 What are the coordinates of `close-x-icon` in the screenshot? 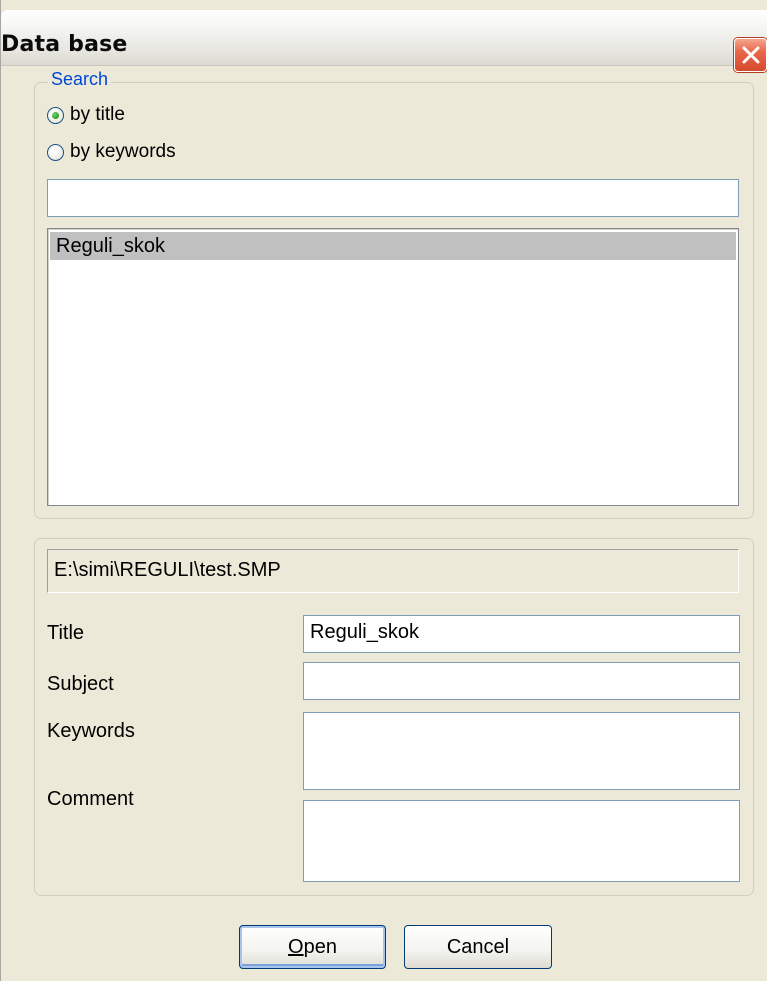 It's located at (751, 55).